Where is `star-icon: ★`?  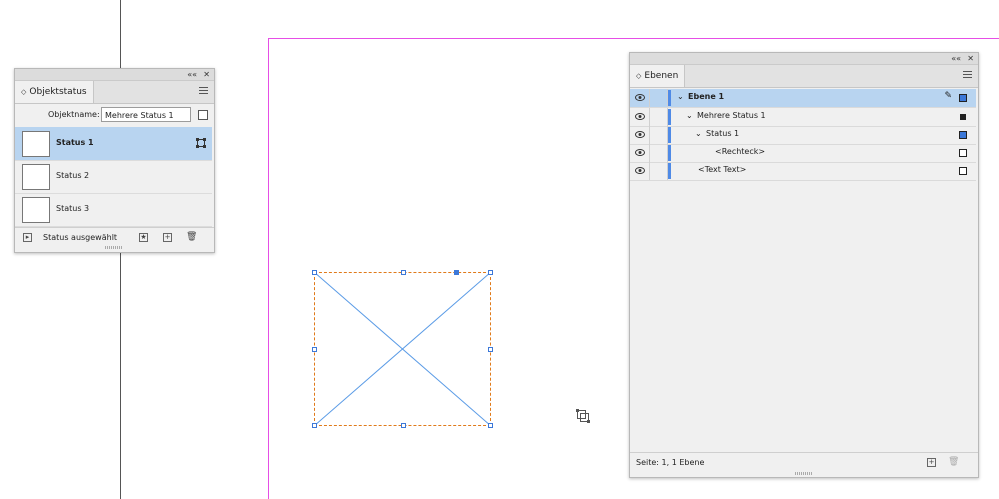
star-icon: ★ is located at coordinates (143, 237).